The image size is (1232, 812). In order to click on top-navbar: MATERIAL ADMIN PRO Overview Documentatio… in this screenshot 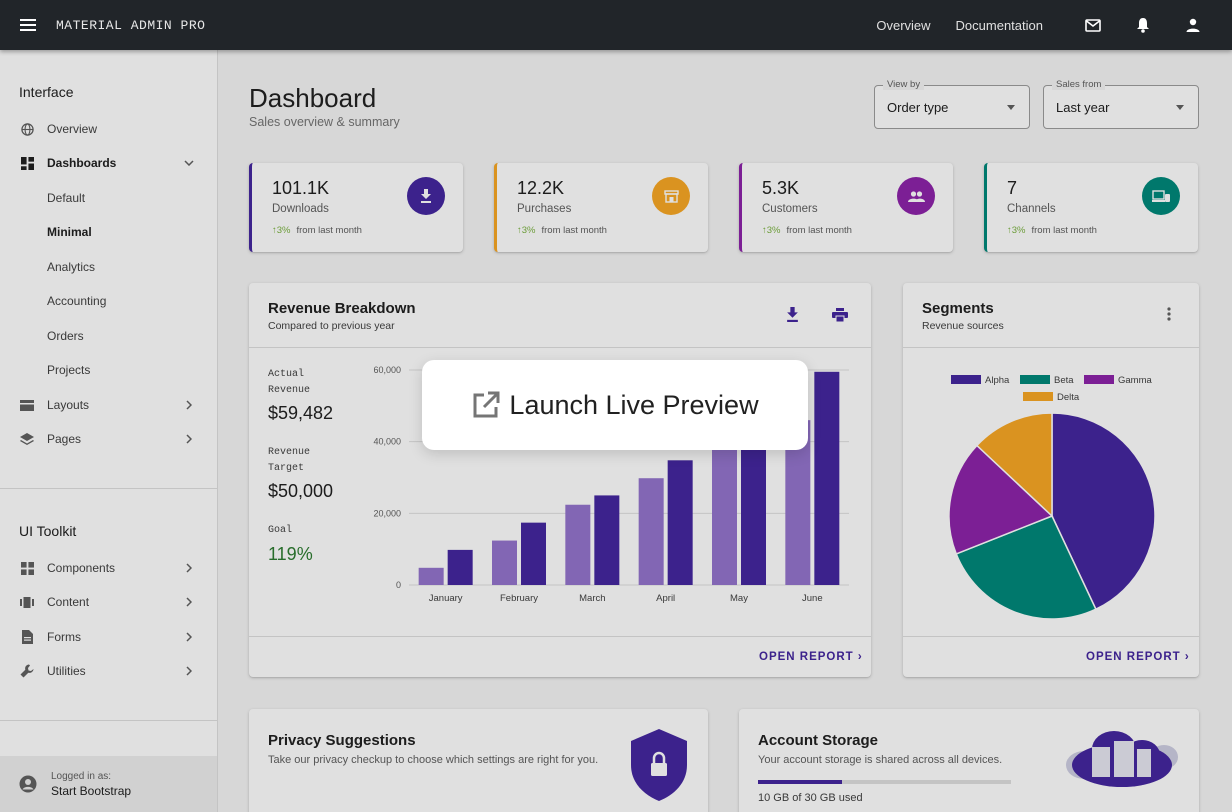, I will do `click(616, 25)`.